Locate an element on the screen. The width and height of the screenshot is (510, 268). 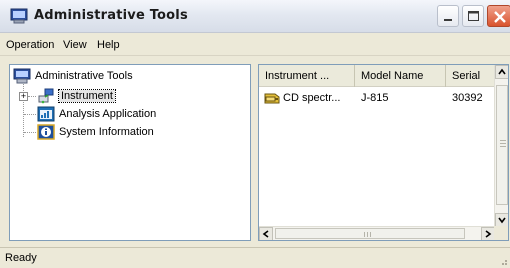
tree-item-label: Administrative Tools is located at coordinates (84, 76).